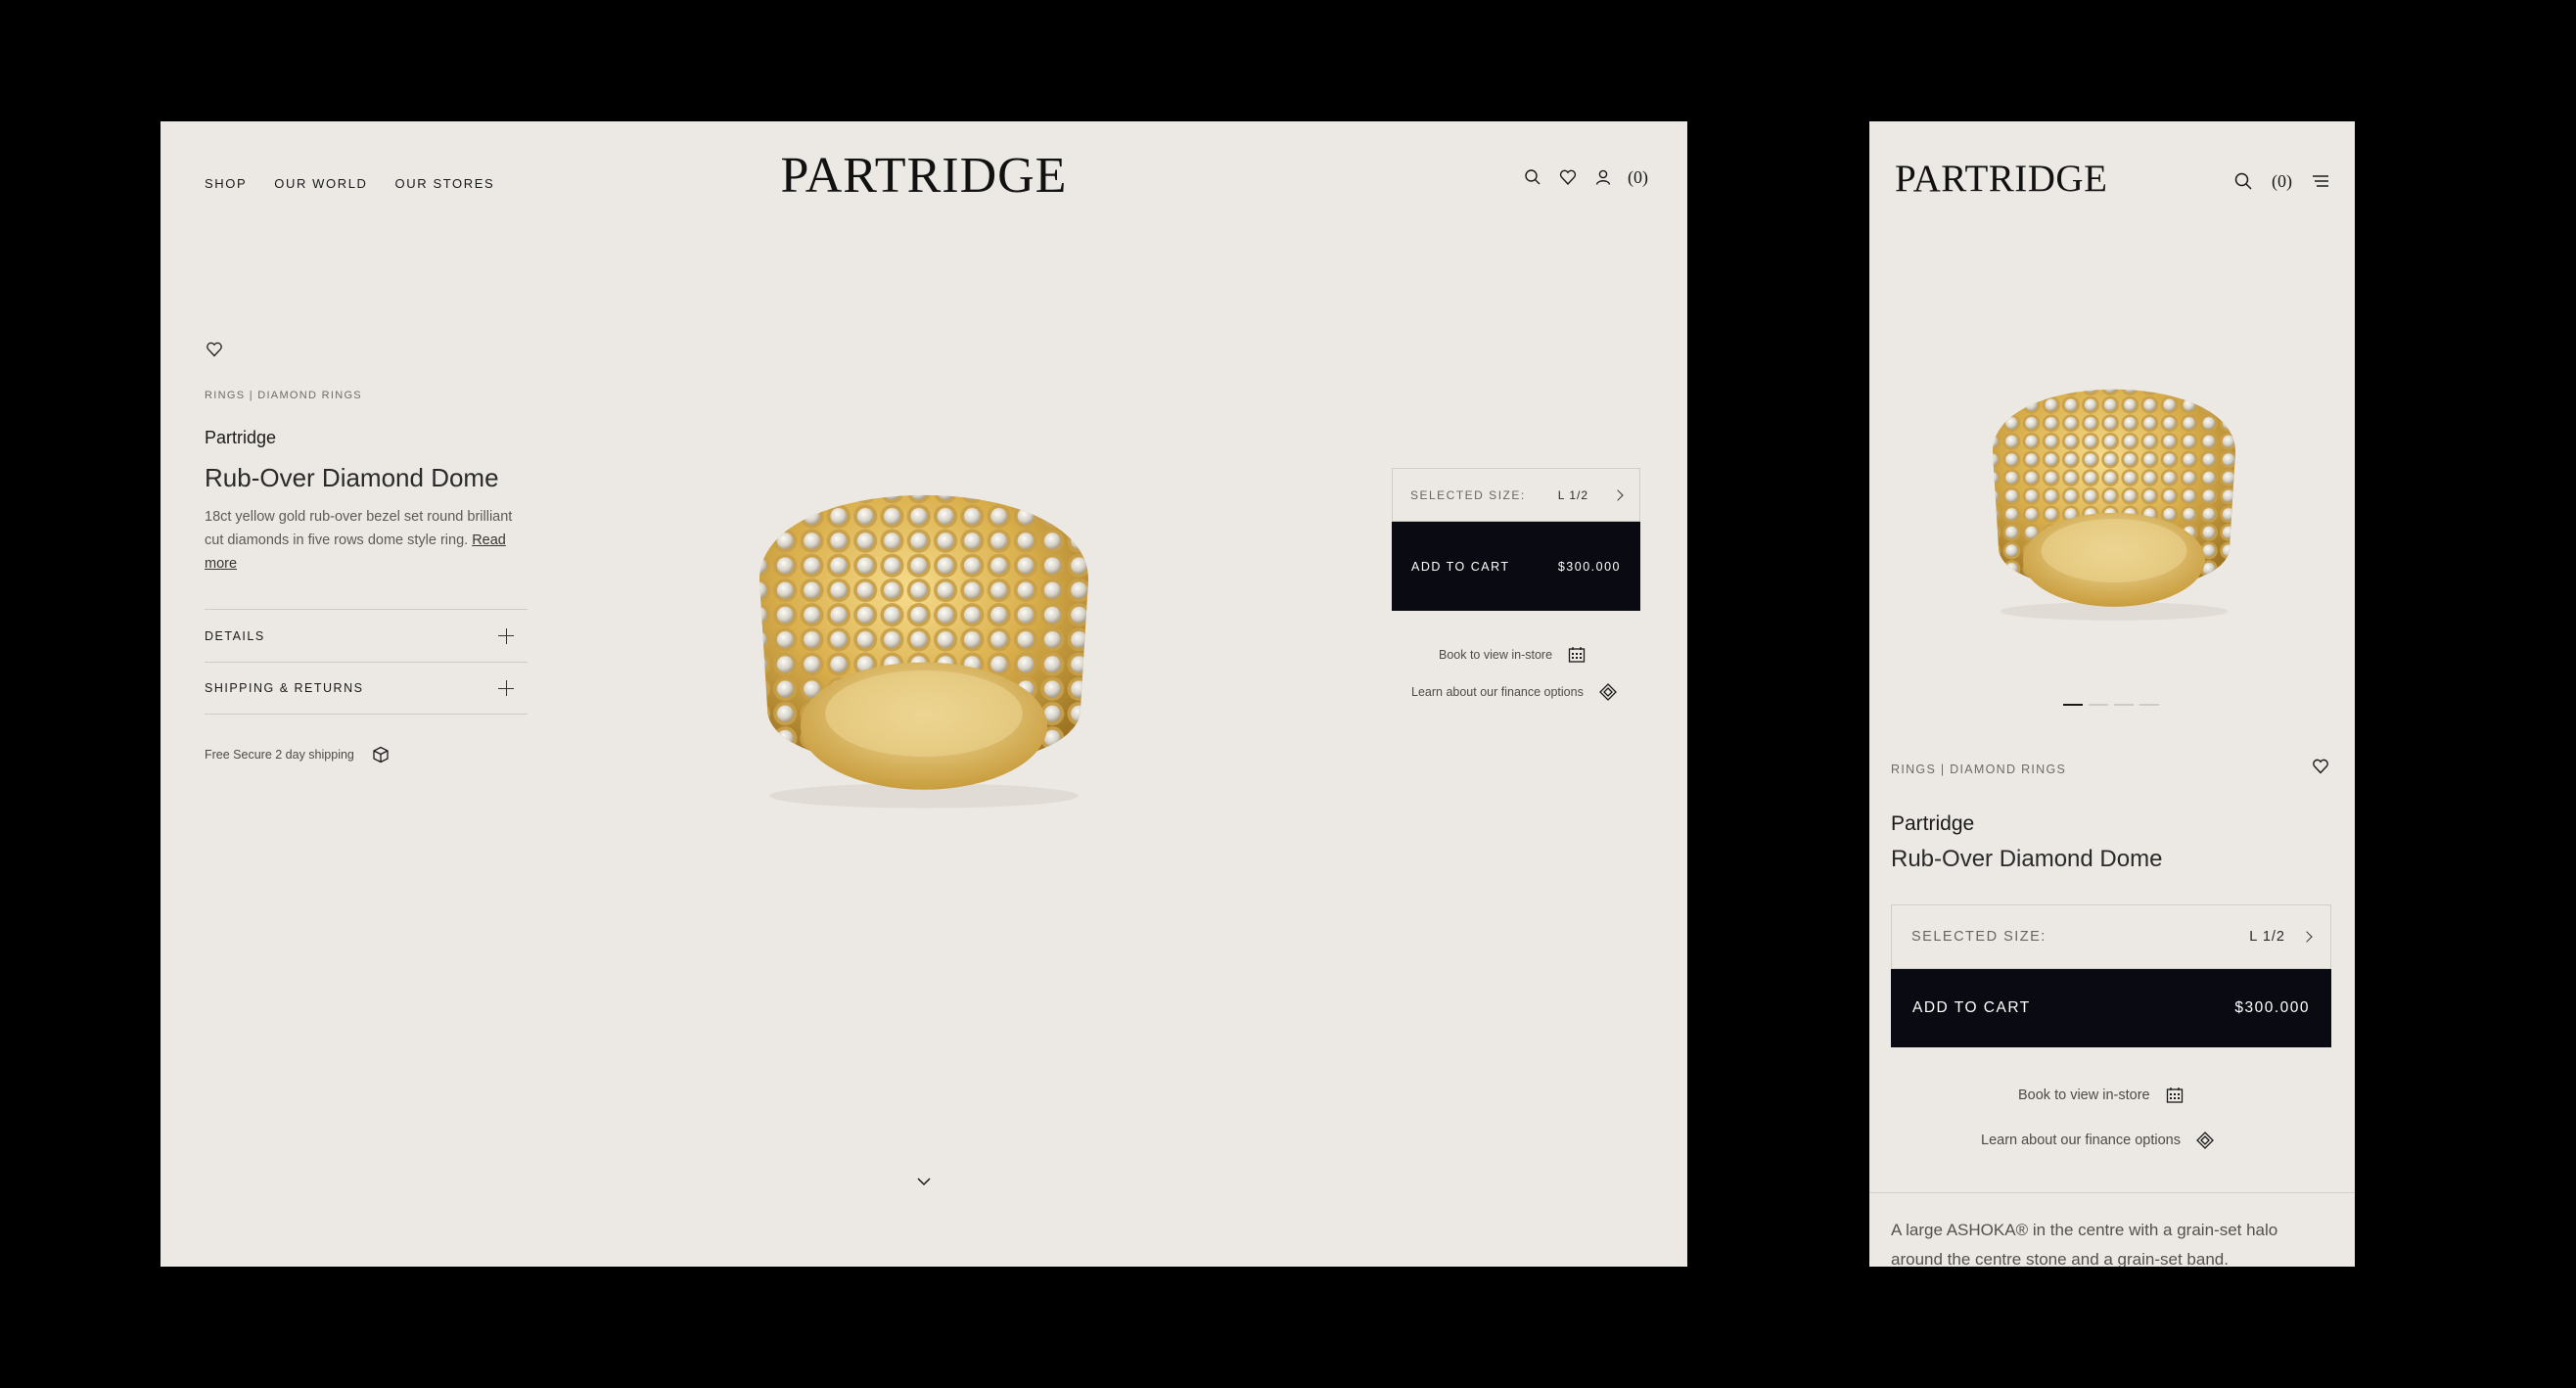  I want to click on box-icon, so click(380, 754).